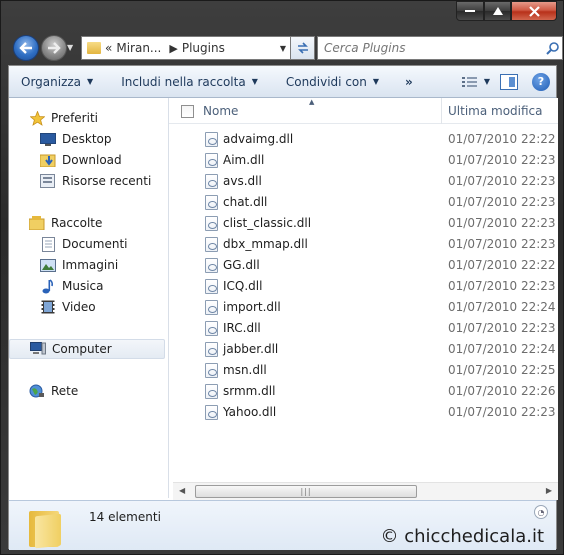  What do you see at coordinates (70, 47) in the screenshot?
I see `recent-pages-dropdown: ▼` at bounding box center [70, 47].